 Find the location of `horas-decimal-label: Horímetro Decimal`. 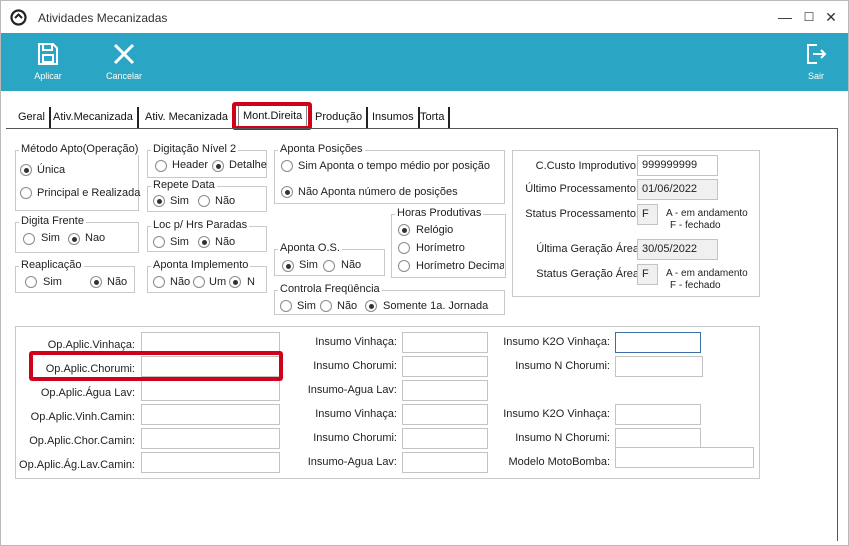

horas-decimal-label: Horímetro Decimal is located at coordinates (460, 266).